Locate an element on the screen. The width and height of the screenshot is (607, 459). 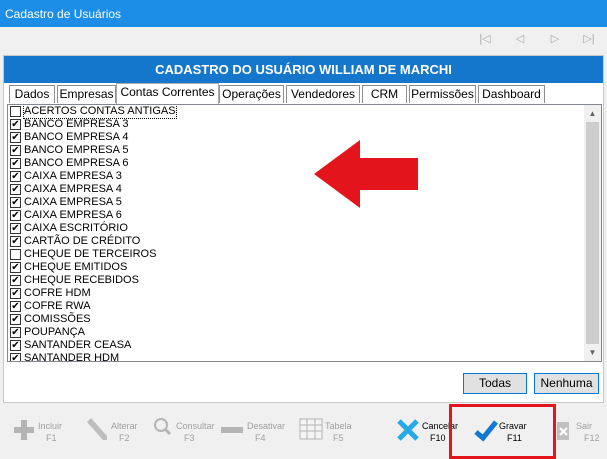
account-label: CHEQUE EMITIDOS is located at coordinates (76, 267).